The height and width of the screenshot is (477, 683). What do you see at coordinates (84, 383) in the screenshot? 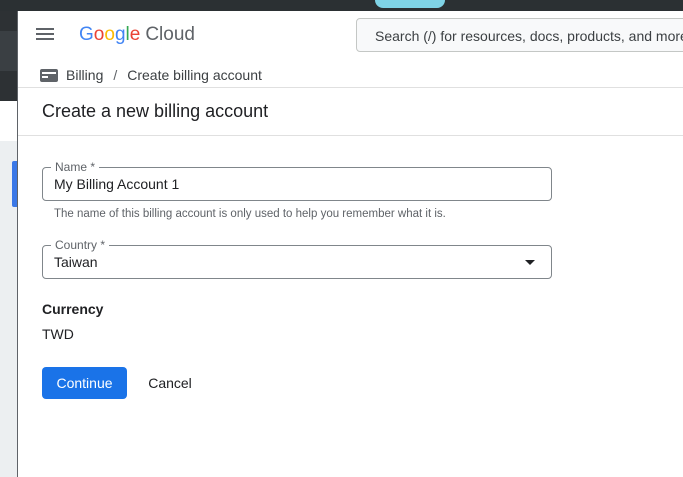
I see `continue-button: Continue` at bounding box center [84, 383].